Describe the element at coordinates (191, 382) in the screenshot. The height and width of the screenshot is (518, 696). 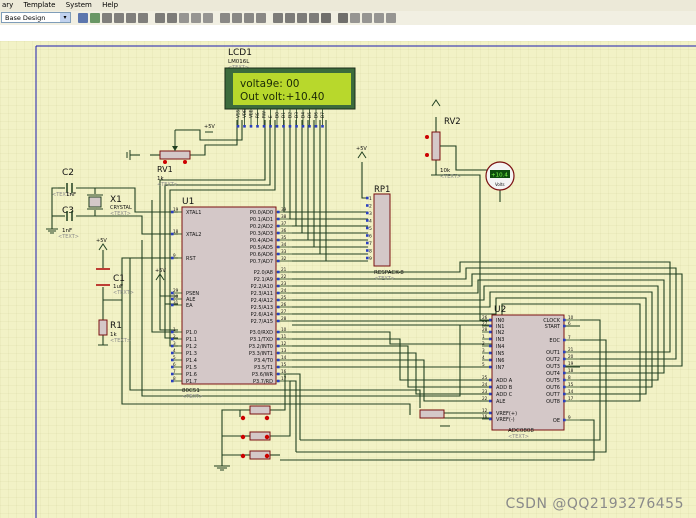
I see `u1-pin-name: P1.7` at that location.